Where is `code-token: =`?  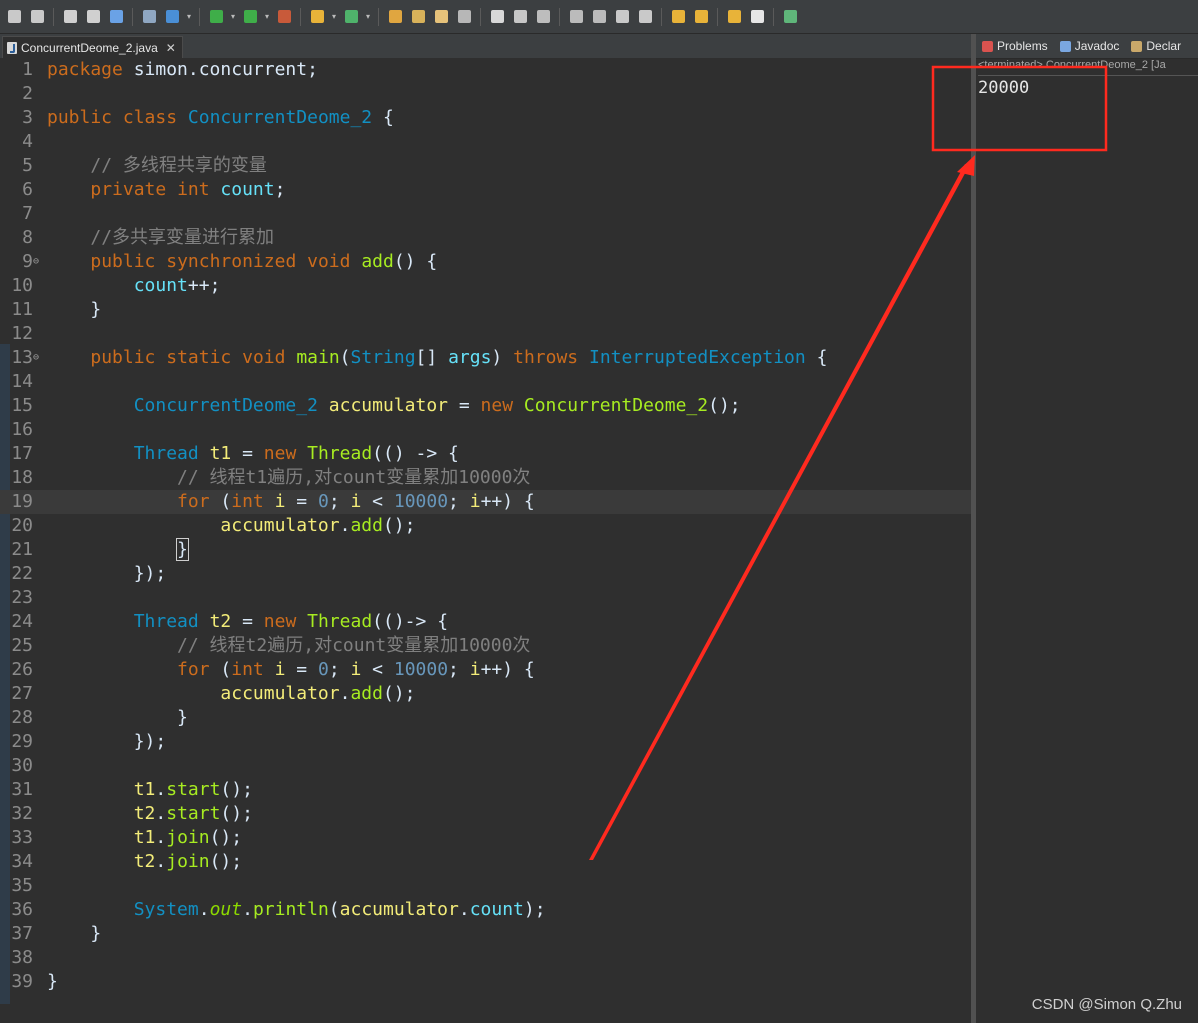 code-token: = is located at coordinates (464, 405).